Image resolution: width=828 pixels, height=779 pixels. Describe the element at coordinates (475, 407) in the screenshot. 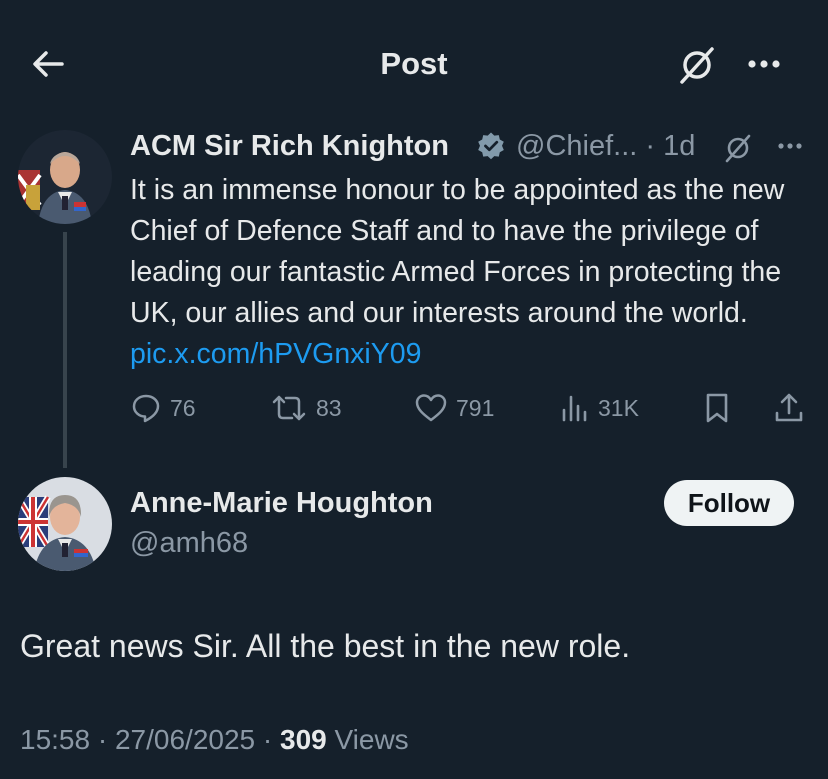

I see `like-count: 791` at that location.